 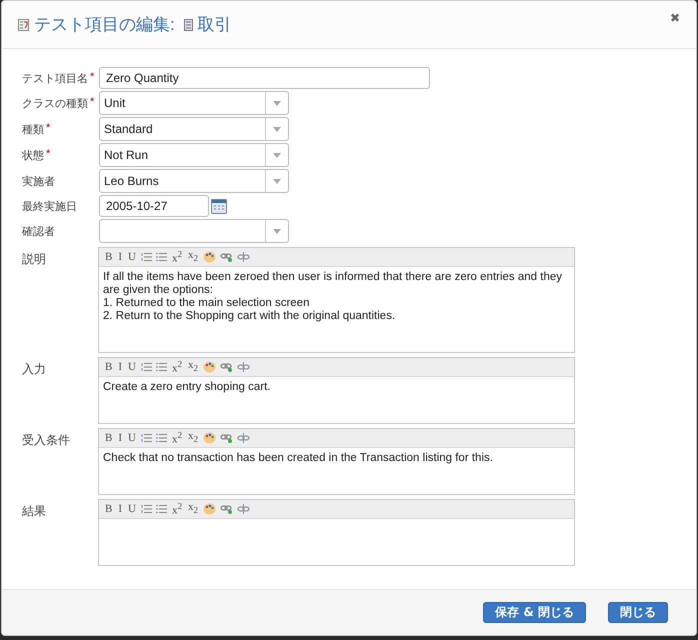 I want to click on field-label: 種類, so click(x=33, y=129).